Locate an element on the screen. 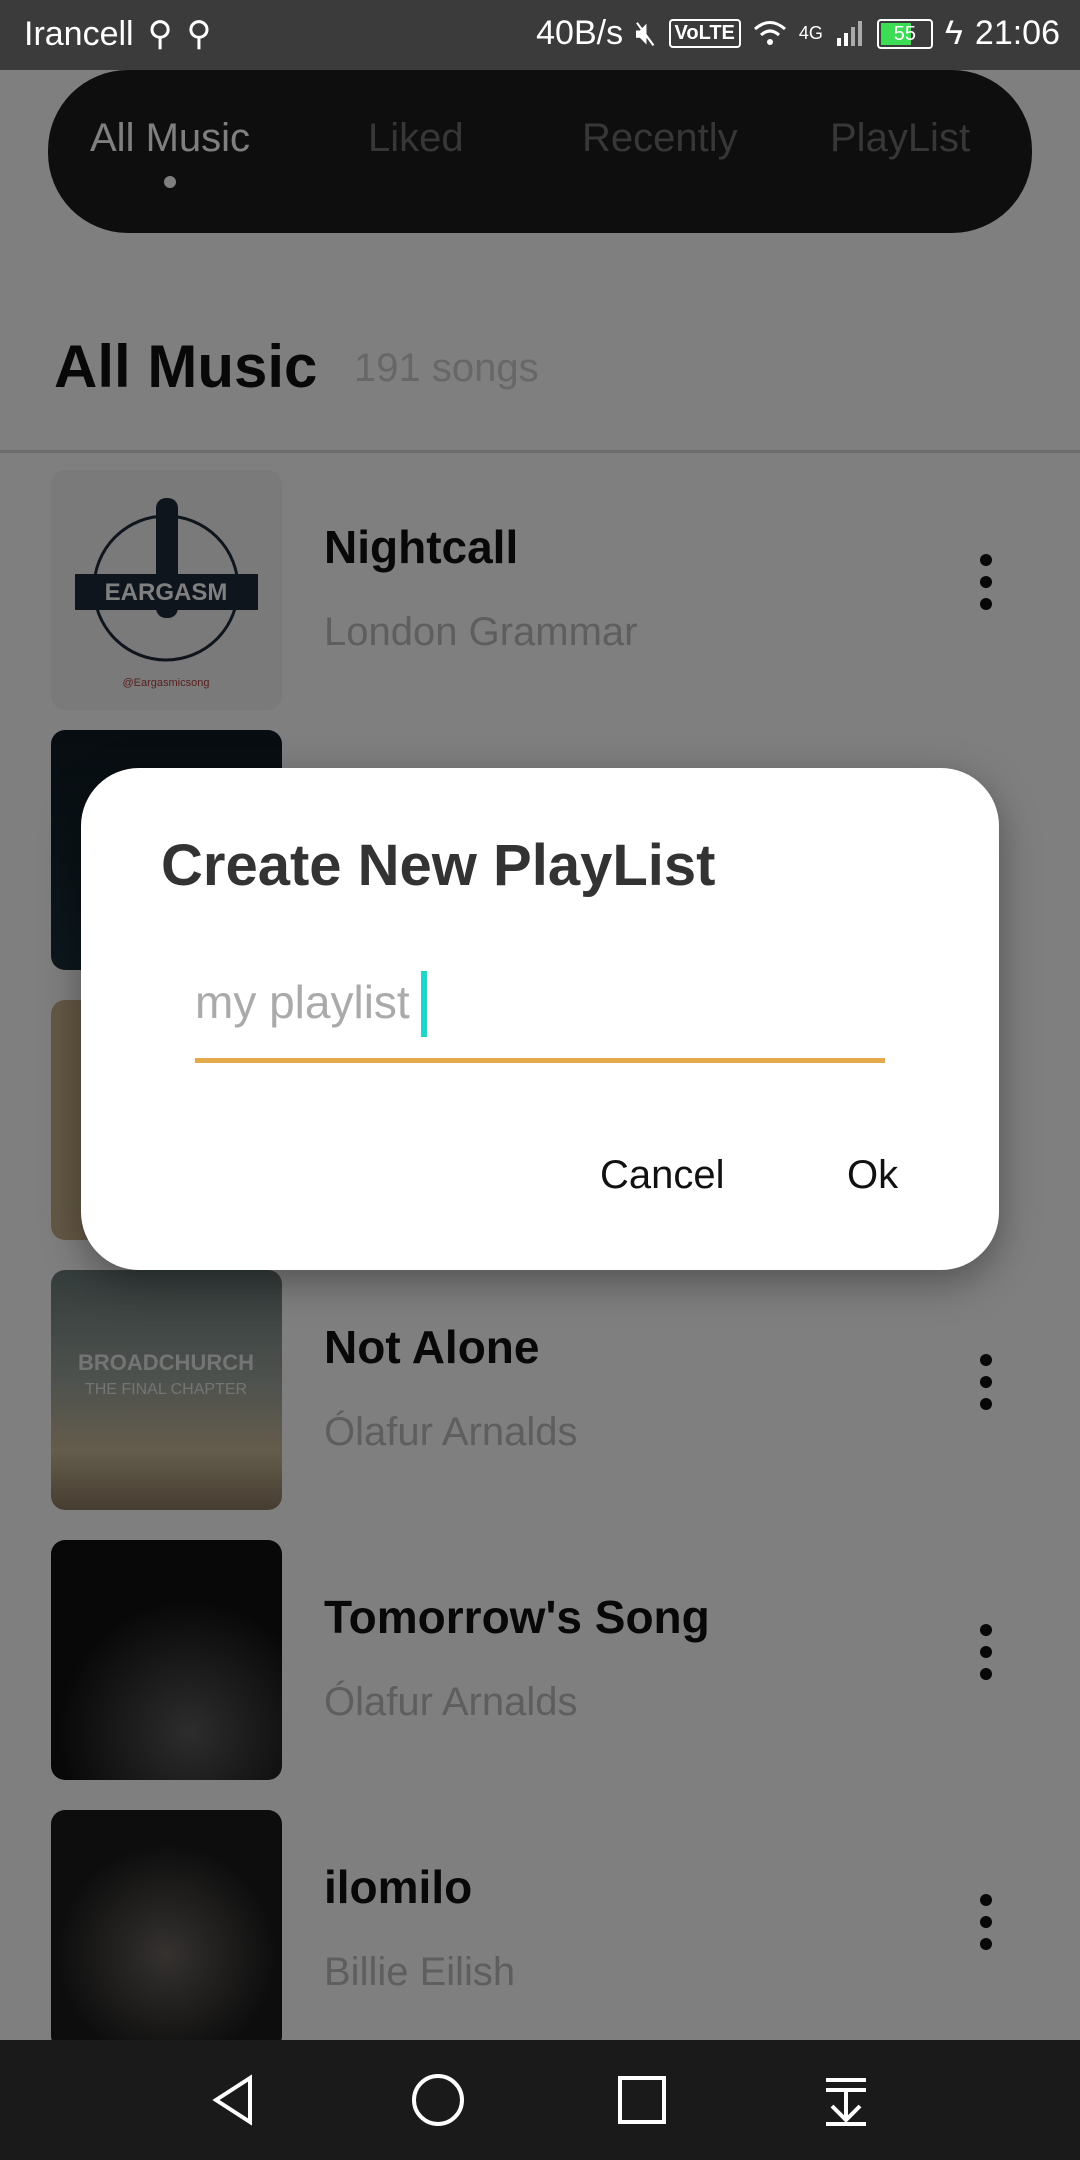 The height and width of the screenshot is (2160, 1080). net-speed: 40B/s is located at coordinates (580, 33).